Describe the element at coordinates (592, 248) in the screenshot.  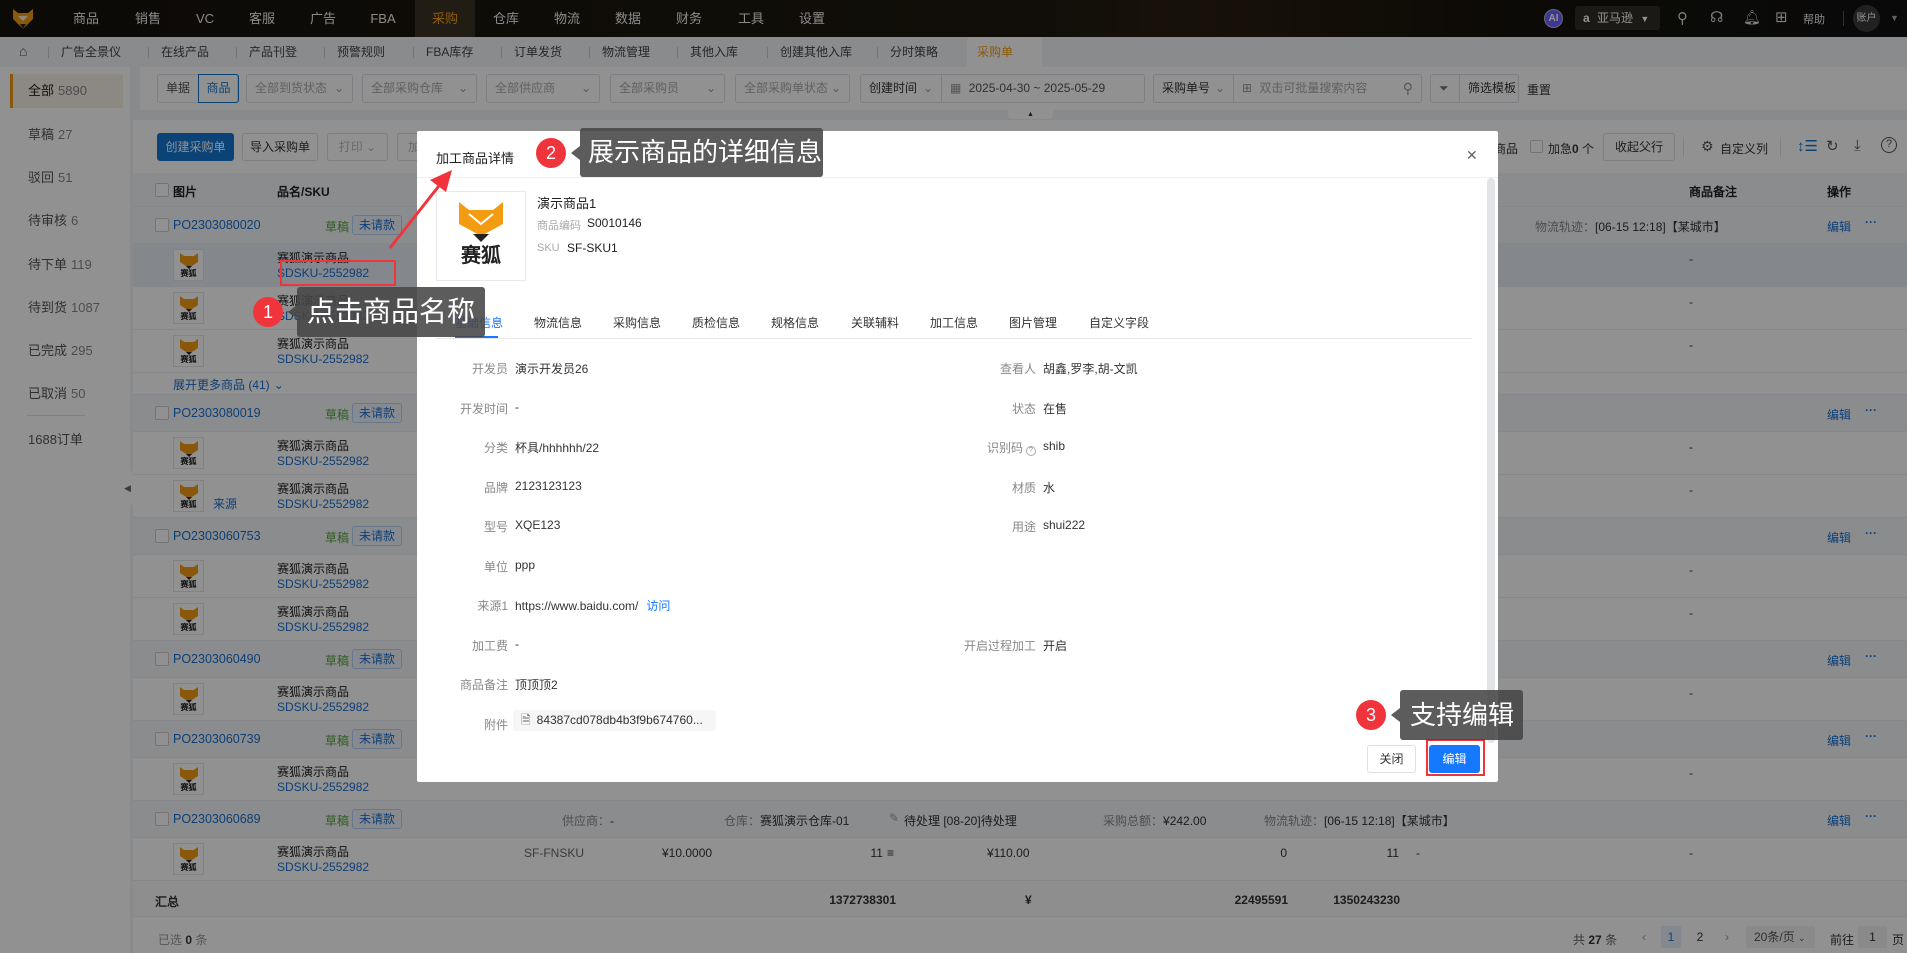
I see `product-sku: SF-SKU1` at that location.